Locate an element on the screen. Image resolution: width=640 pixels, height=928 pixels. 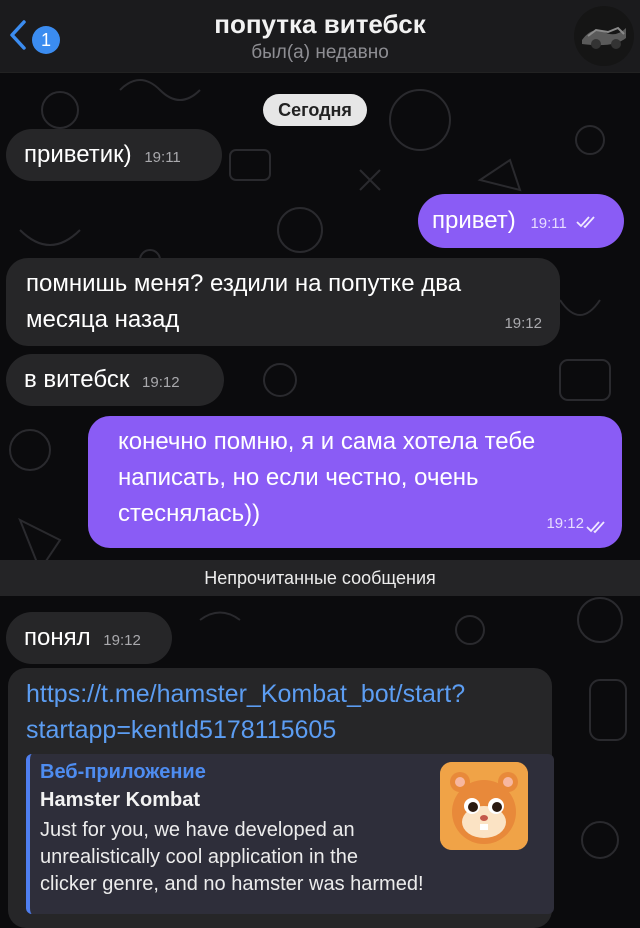
message-text: приветик) is located at coordinates (78, 154).